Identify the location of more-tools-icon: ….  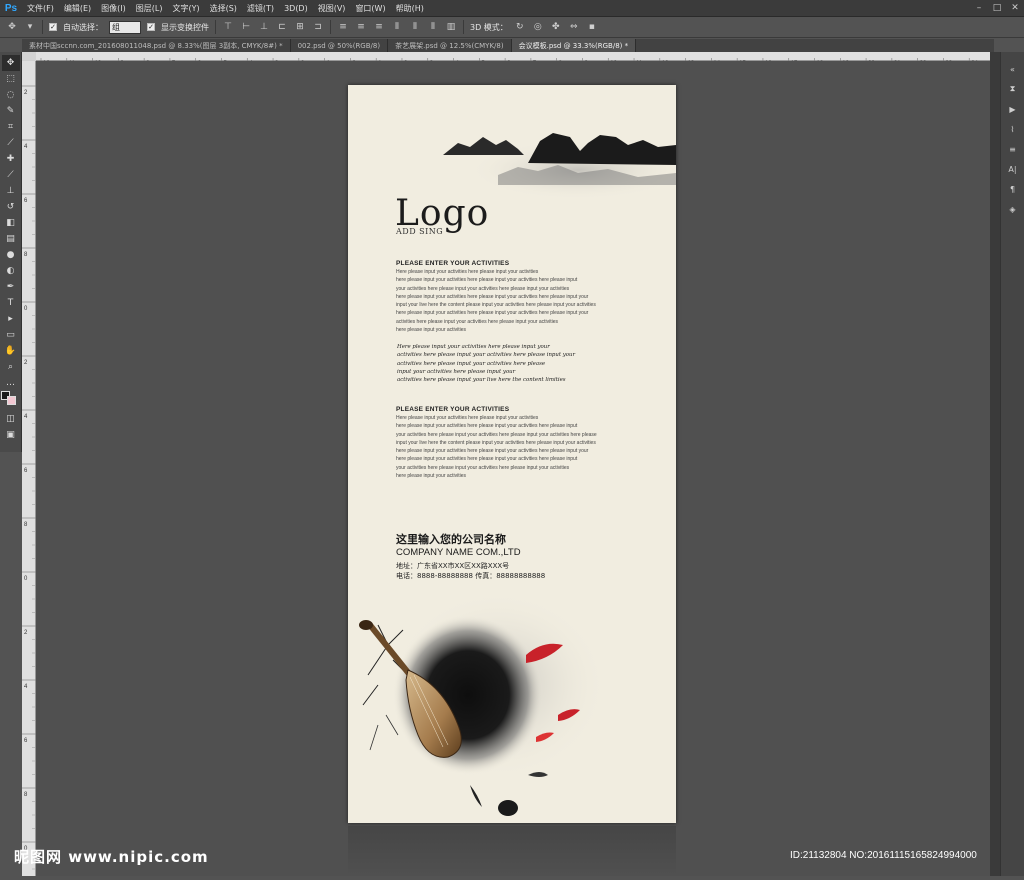
(11, 383).